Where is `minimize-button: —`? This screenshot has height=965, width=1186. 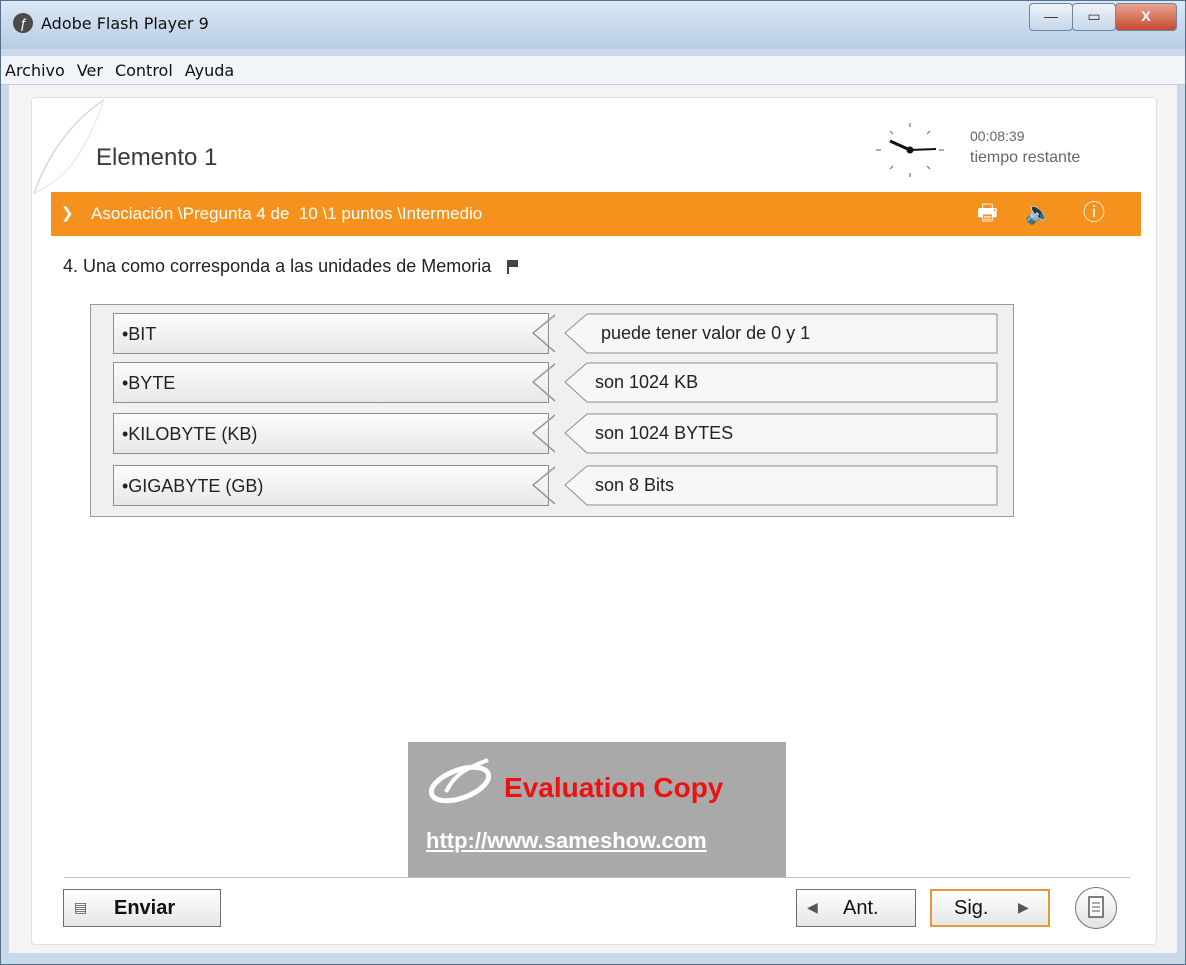 minimize-button: — is located at coordinates (1051, 17).